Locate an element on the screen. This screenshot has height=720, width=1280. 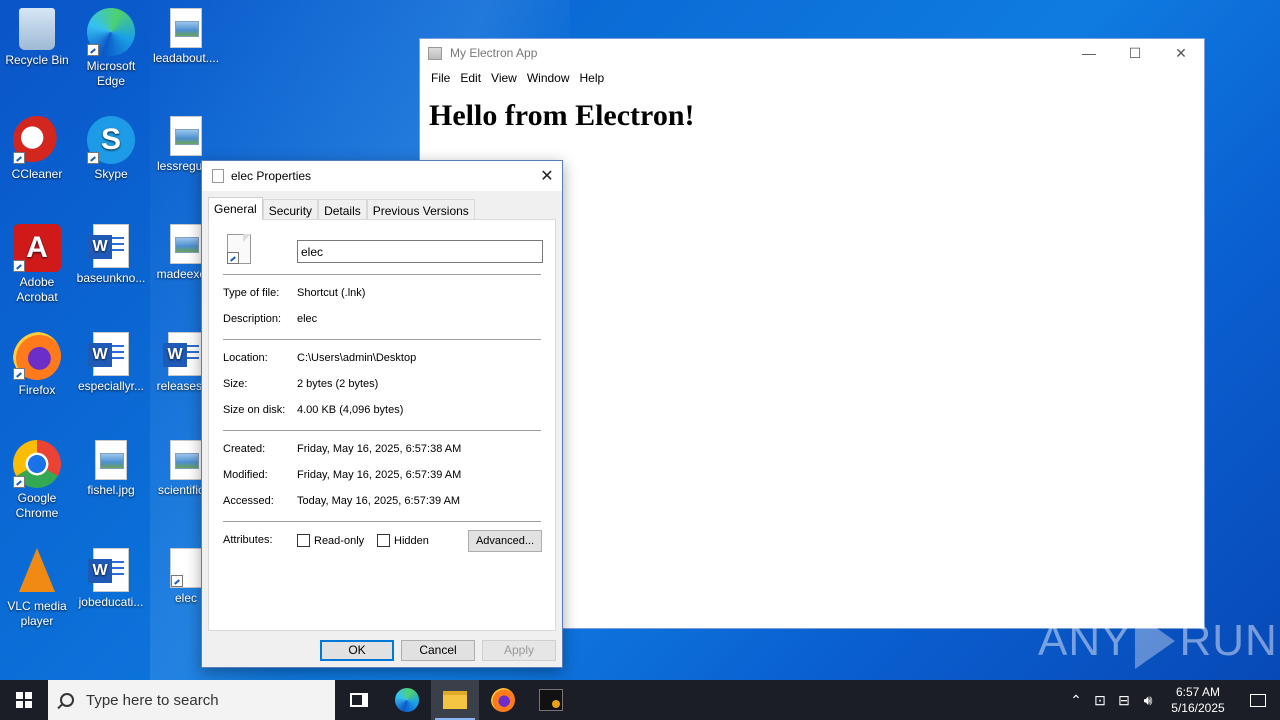
readonly-label: Read-only is located at coordinates (339, 540).